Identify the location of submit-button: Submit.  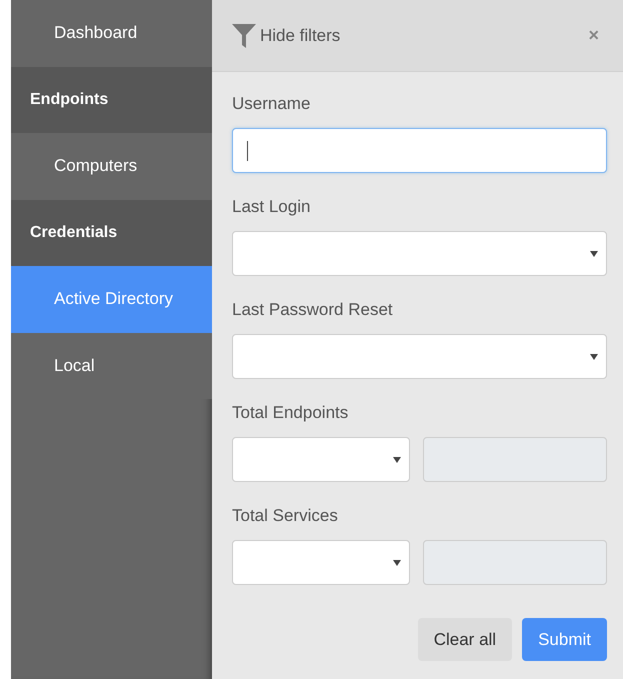
(564, 639).